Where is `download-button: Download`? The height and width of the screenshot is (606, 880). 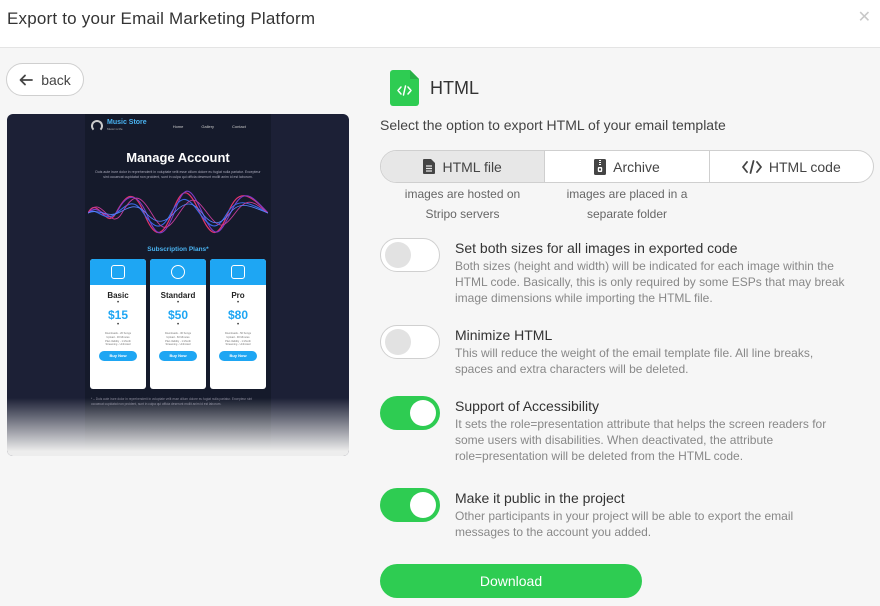
download-button: Download is located at coordinates (511, 581).